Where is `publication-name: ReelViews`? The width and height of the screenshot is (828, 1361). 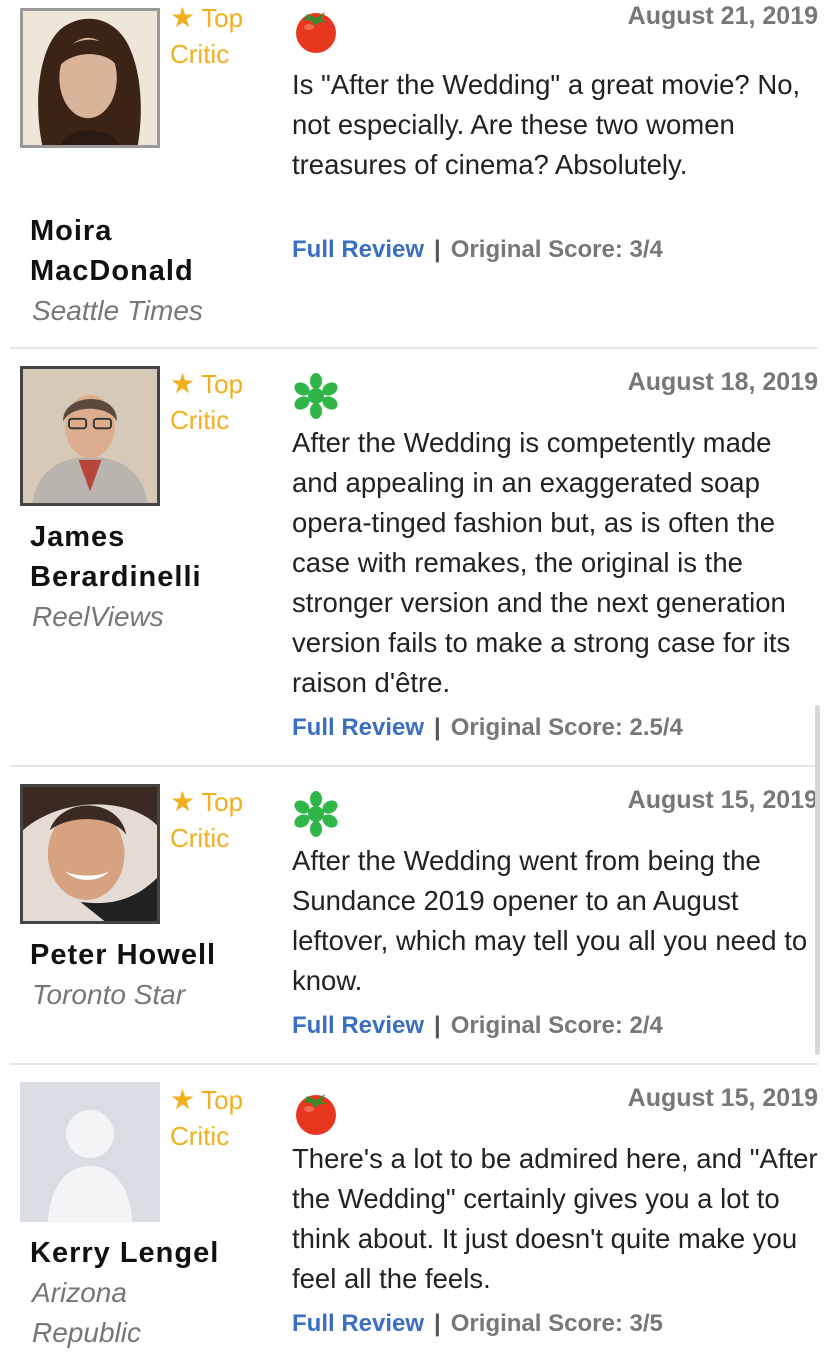
publication-name: ReelViews is located at coordinates (98, 617).